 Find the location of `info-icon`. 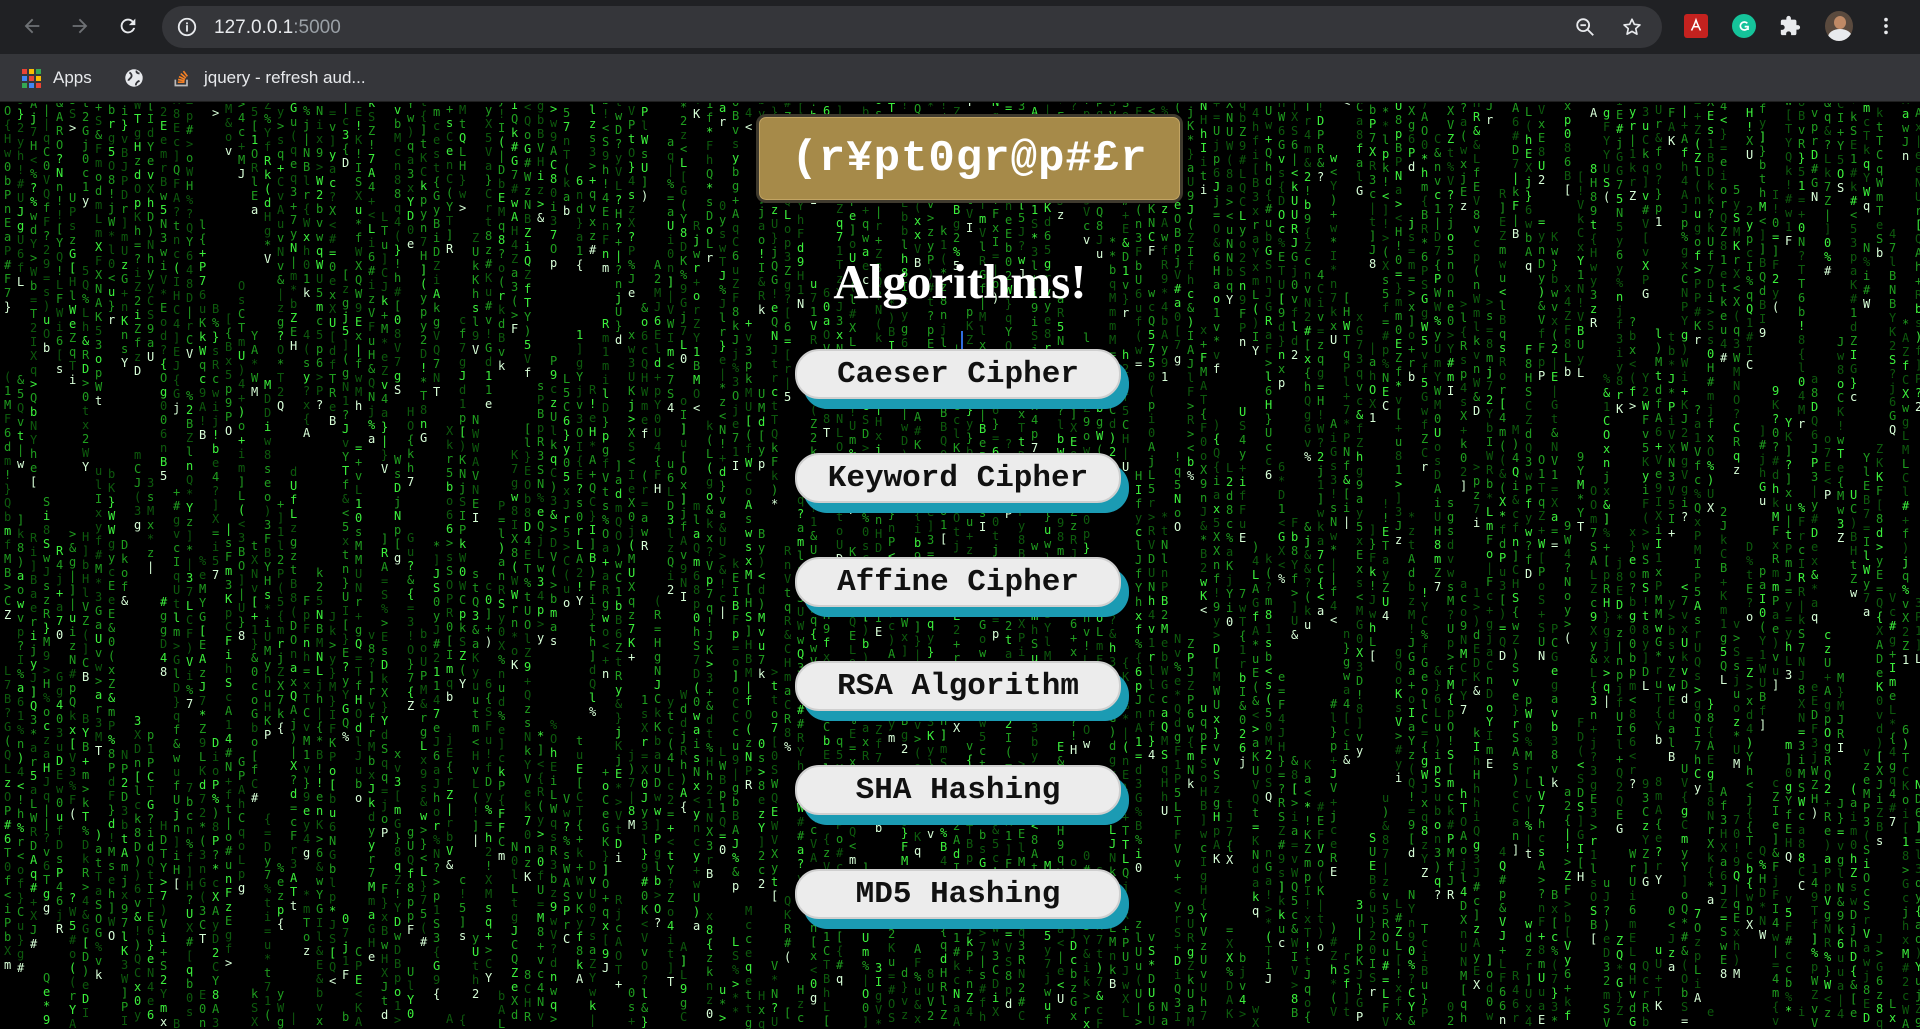

info-icon is located at coordinates (187, 27).